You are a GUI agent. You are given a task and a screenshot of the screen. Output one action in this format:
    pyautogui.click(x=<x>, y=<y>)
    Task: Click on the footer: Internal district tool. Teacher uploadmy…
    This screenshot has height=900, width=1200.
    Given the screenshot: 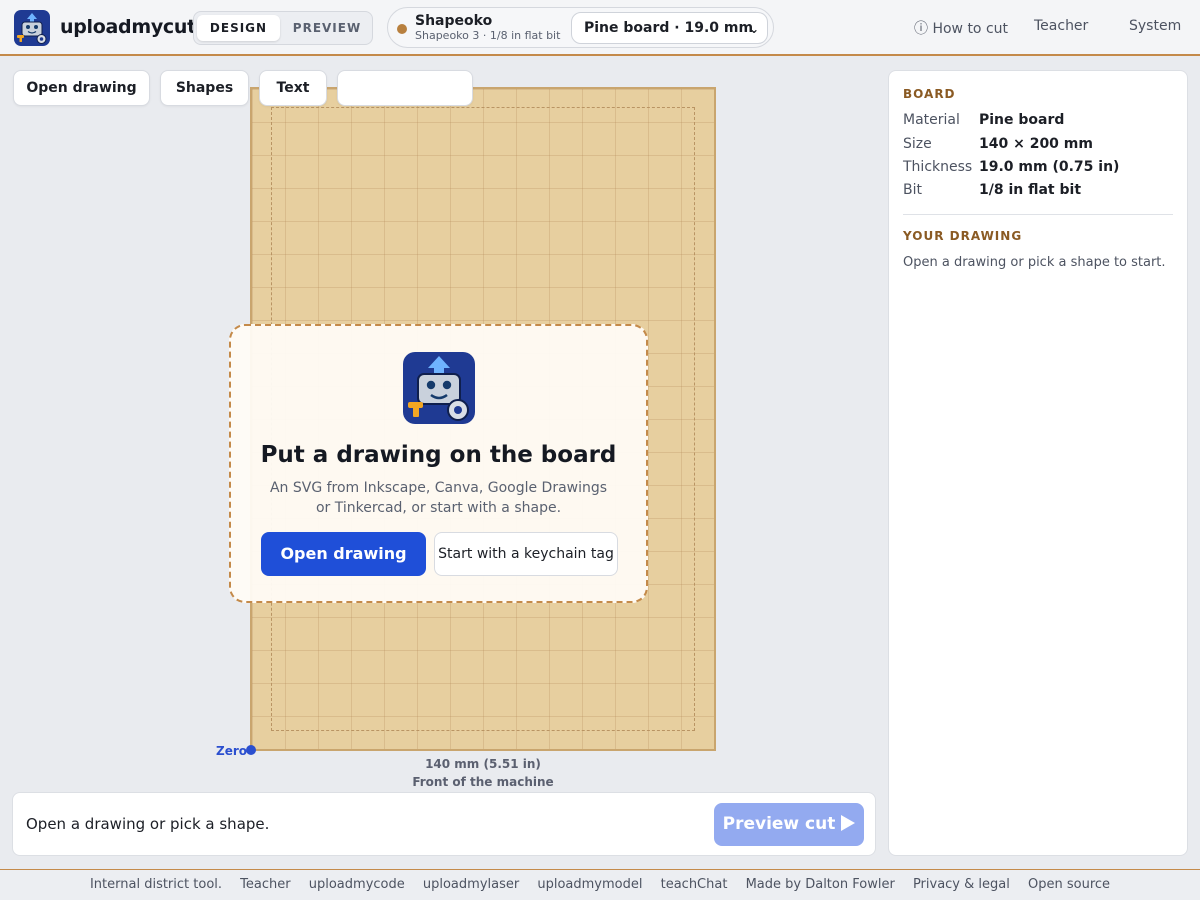 What is the action you would take?
    pyautogui.click(x=600, y=884)
    